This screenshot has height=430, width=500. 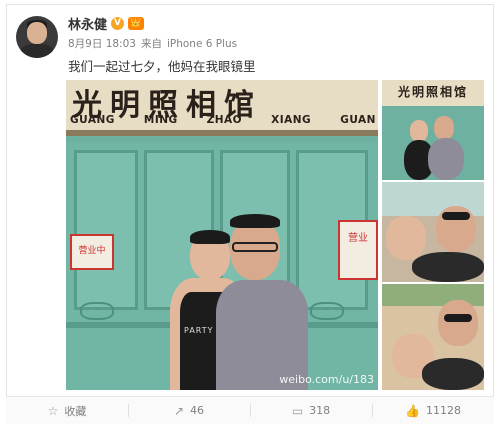 I want to click on action-bar: ☆ 收藏 ↗ 46 ▭ 318 👍 11128, so click(x=250, y=410).